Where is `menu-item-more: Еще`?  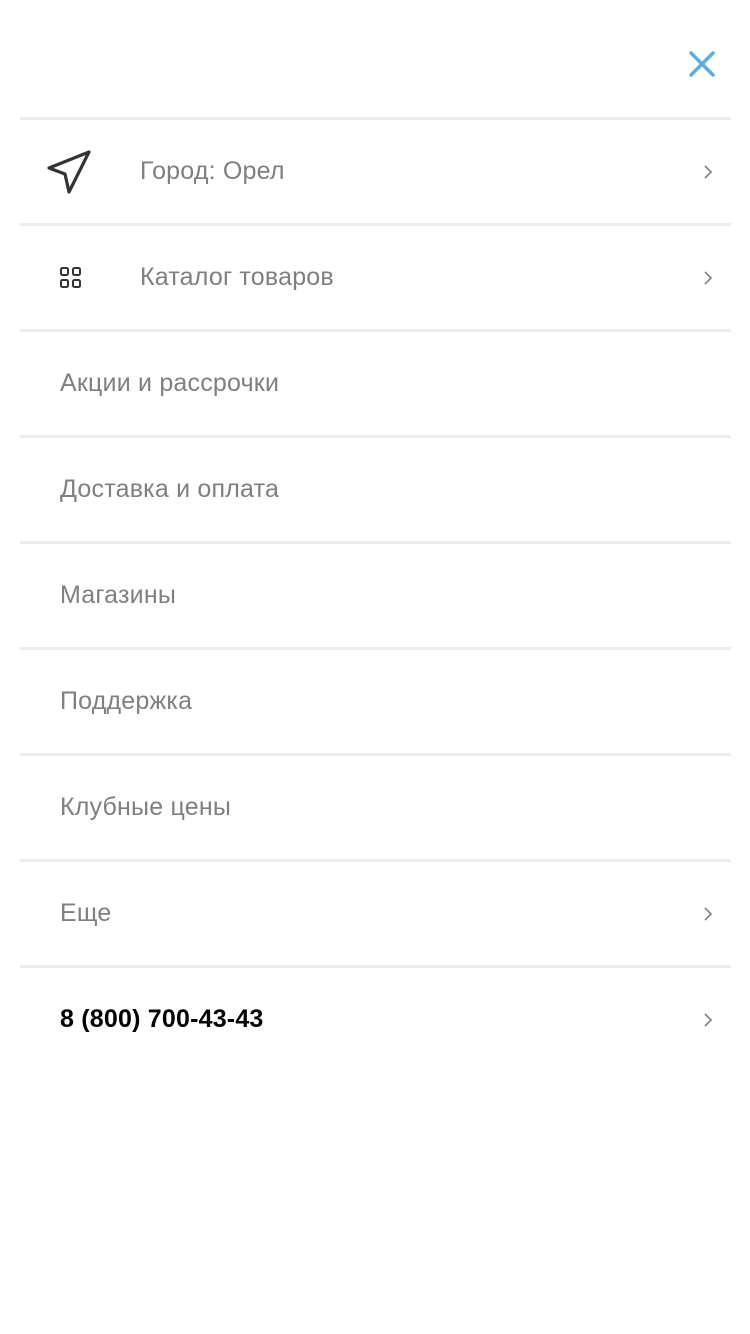
menu-item-more: Еще is located at coordinates (375, 912).